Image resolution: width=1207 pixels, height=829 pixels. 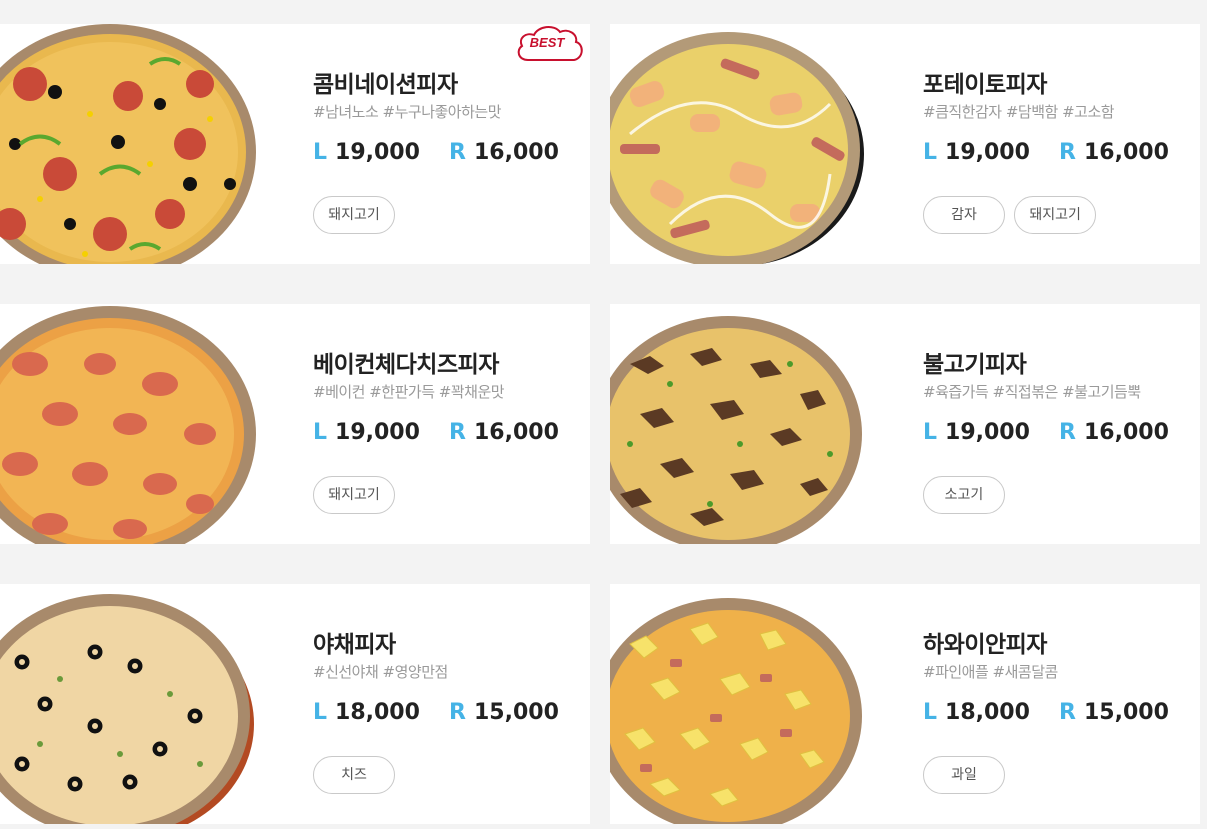 What do you see at coordinates (760, 424) in the screenshot?
I see `bulgogi-pizza-image` at bounding box center [760, 424].